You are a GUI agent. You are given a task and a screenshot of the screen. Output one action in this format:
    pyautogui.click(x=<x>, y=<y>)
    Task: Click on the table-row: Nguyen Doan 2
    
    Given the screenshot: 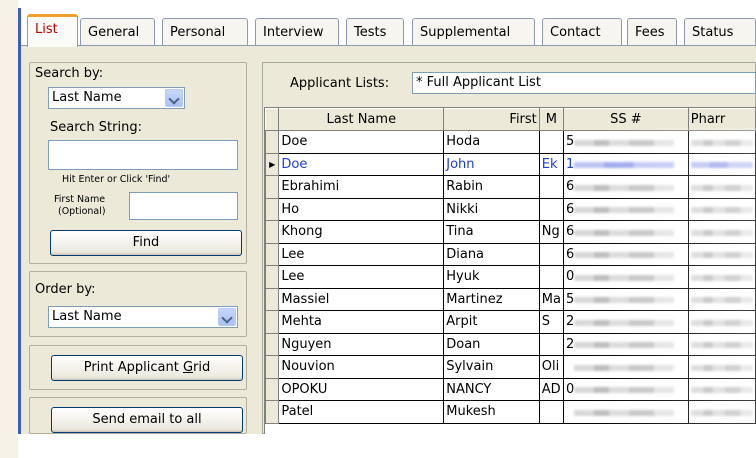 What is the action you would take?
    pyautogui.click(x=510, y=344)
    